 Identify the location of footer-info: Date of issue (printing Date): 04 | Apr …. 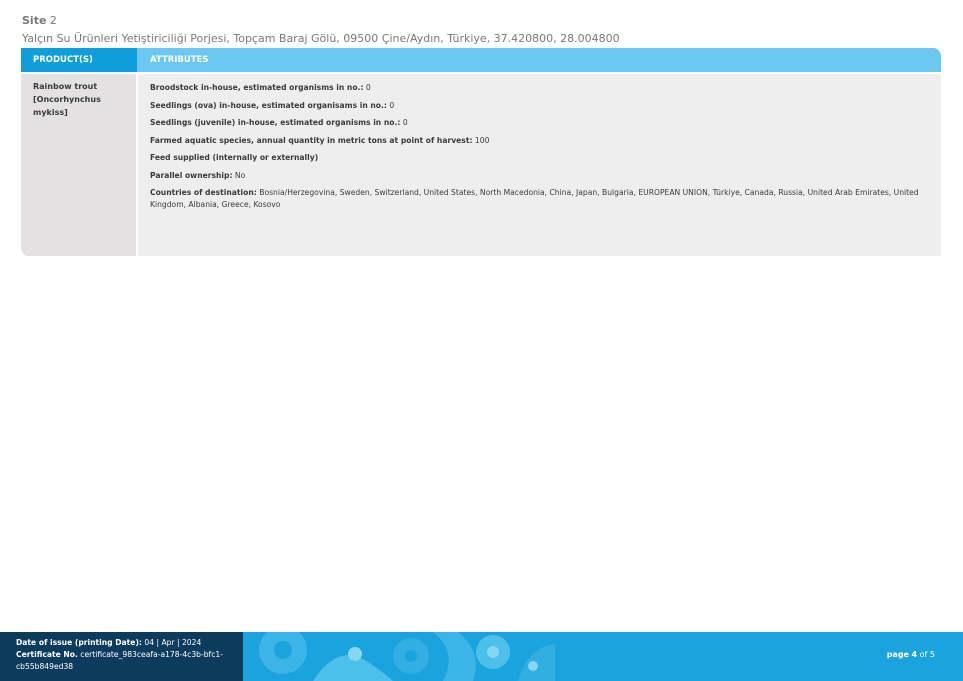
(127, 655).